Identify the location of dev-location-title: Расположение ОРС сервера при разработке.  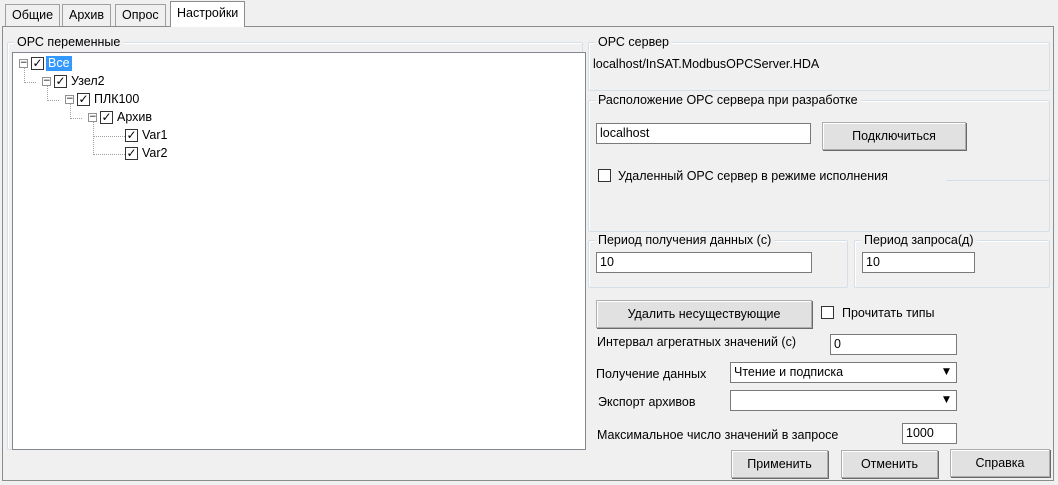
(728, 100).